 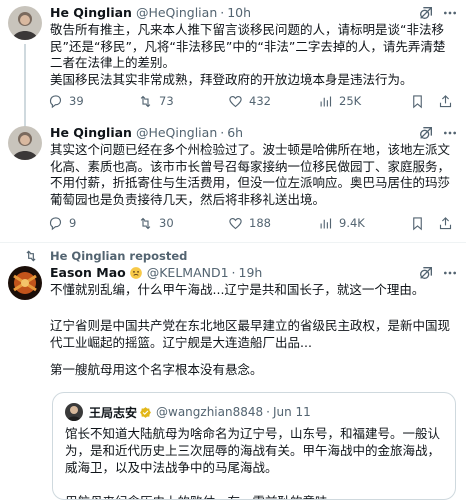 I want to click on repost-button: 73, so click(x=156, y=101).